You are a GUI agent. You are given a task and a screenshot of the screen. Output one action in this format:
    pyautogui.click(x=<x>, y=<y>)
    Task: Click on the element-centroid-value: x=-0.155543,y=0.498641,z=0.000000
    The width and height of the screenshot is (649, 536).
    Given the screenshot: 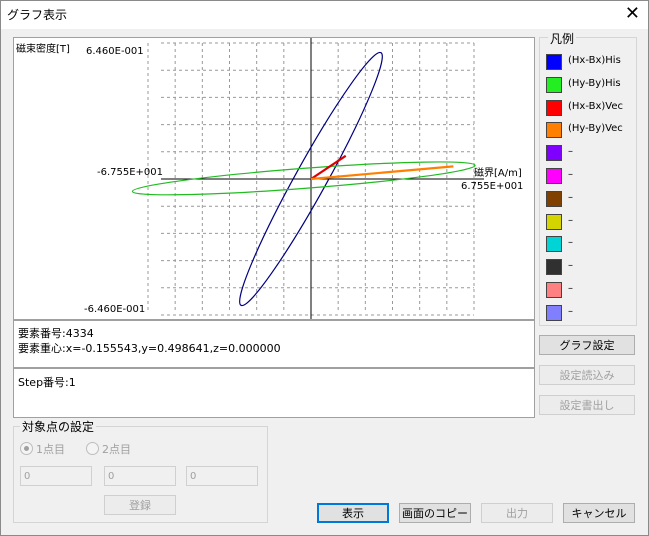 What is the action you would take?
    pyautogui.click(x=173, y=348)
    